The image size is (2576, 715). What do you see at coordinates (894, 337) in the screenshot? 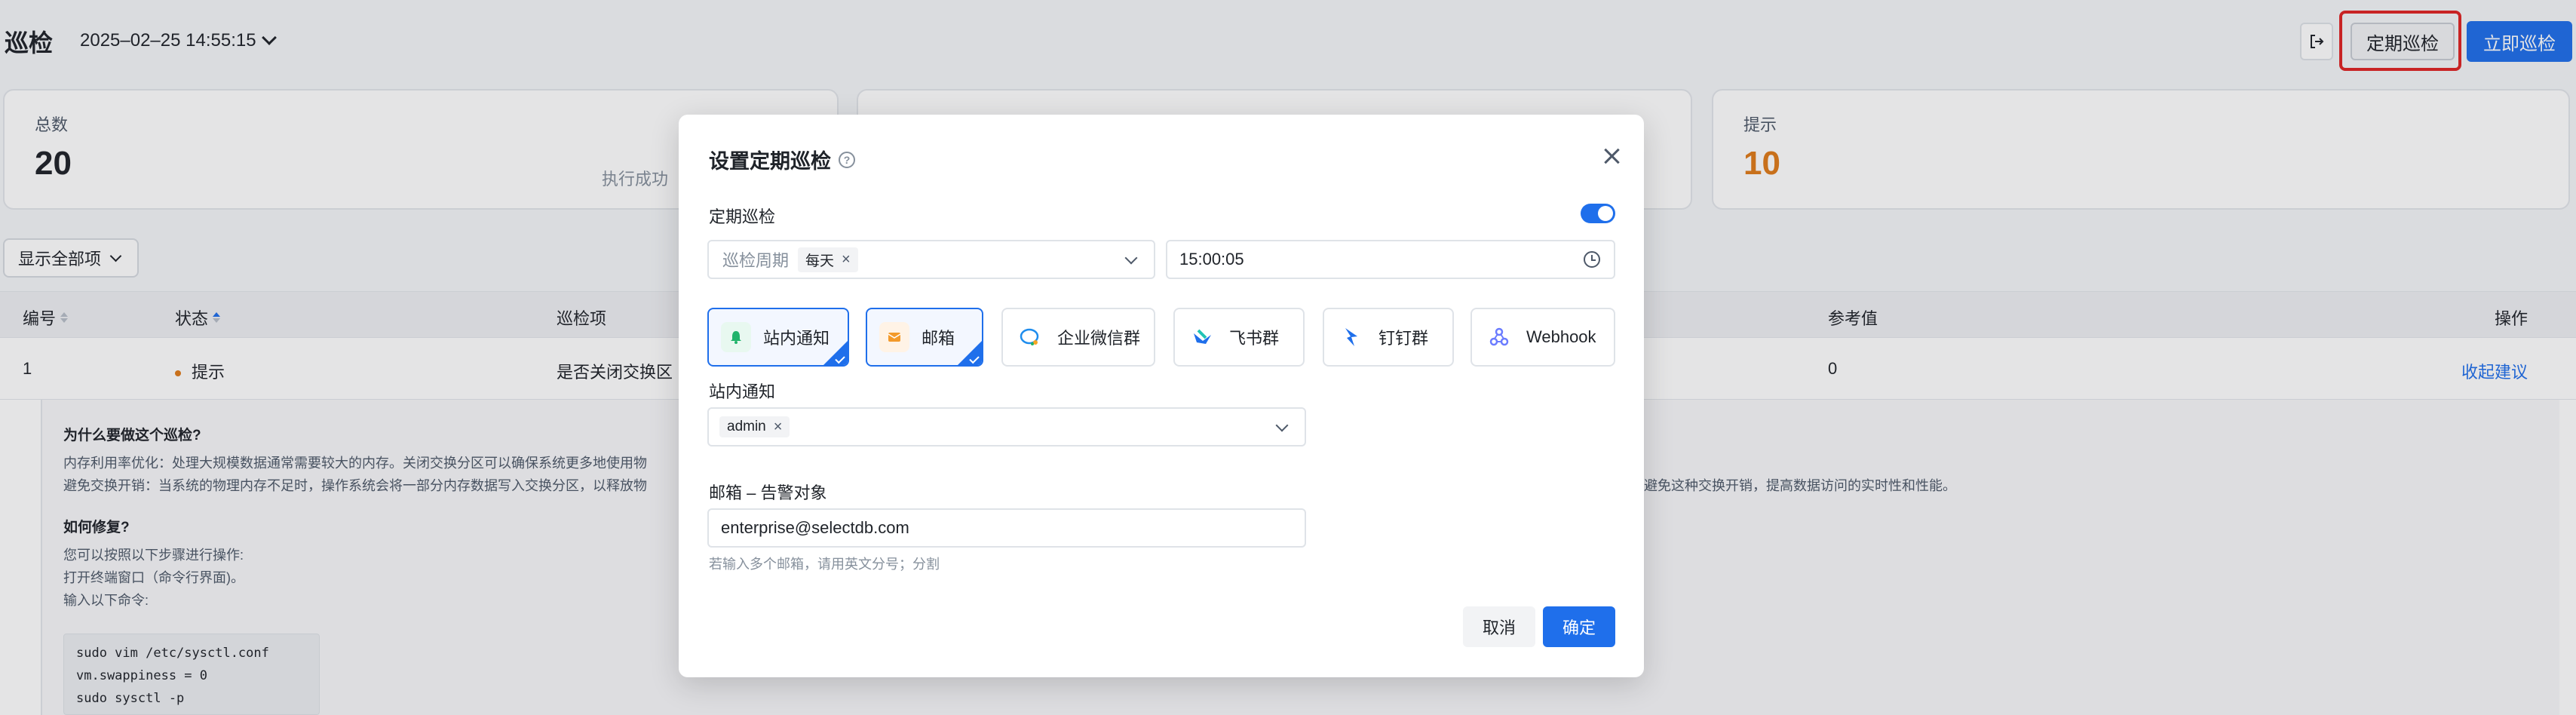
I see `mail-icon` at bounding box center [894, 337].